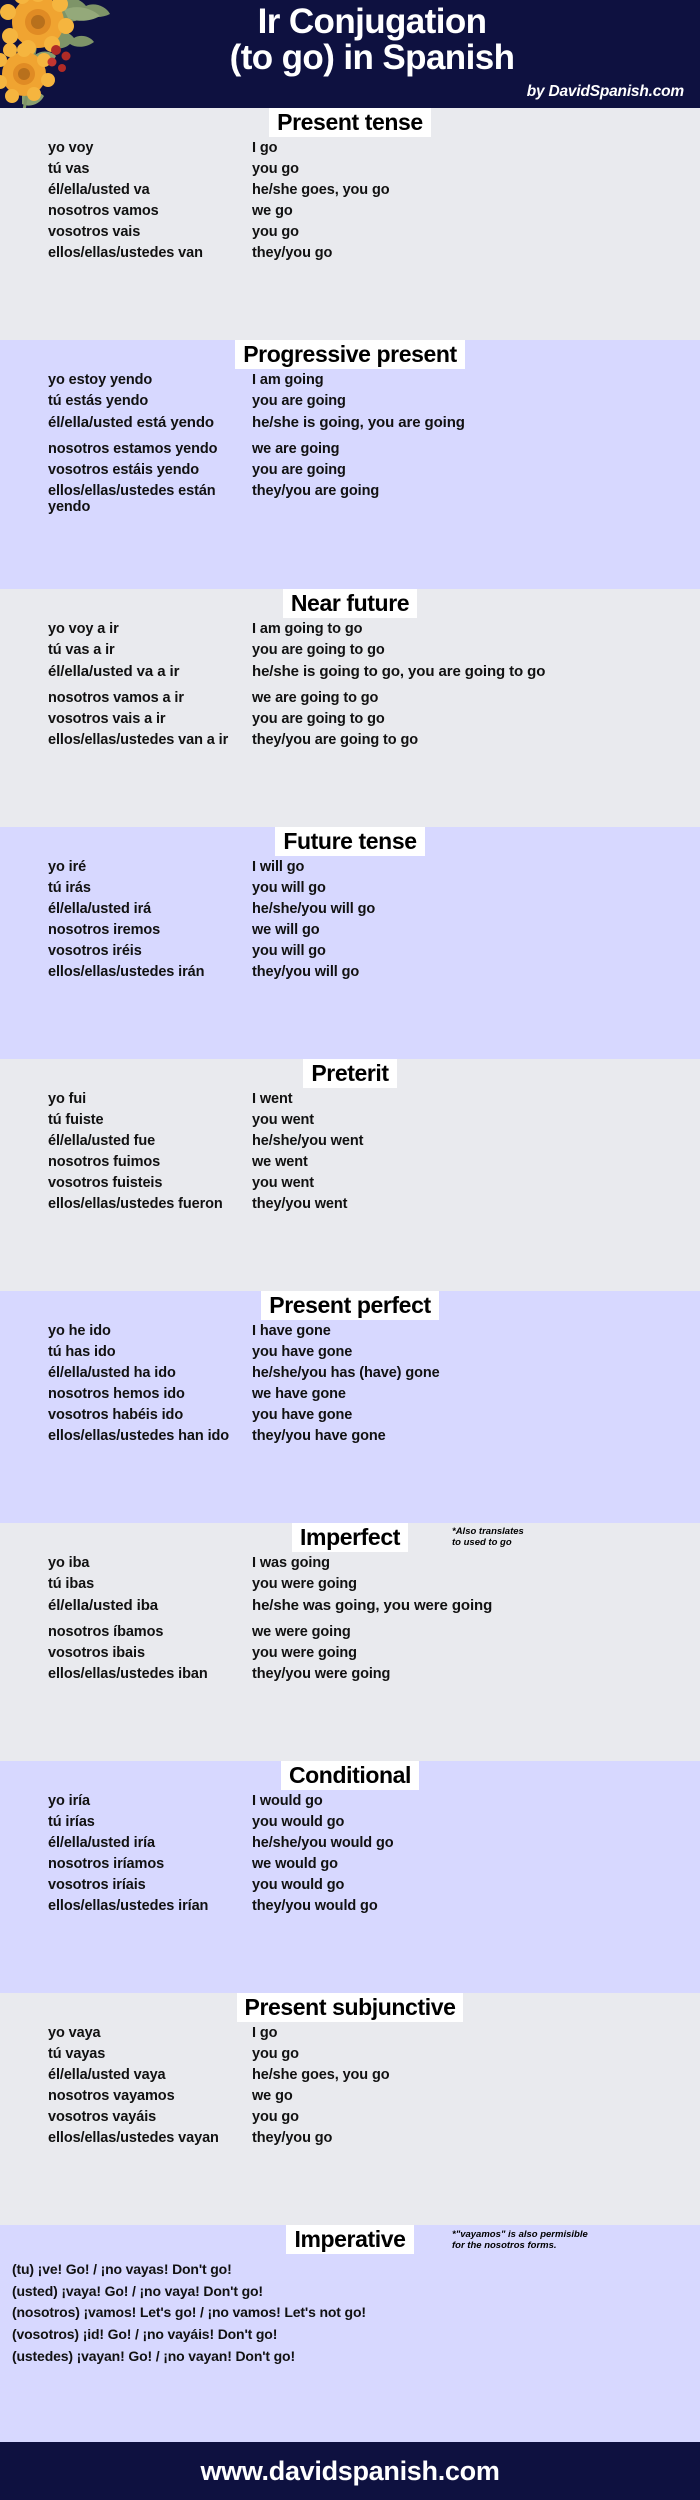  Describe the element at coordinates (314, 909) in the screenshot. I see `english-translation: he/she/you will go` at that location.